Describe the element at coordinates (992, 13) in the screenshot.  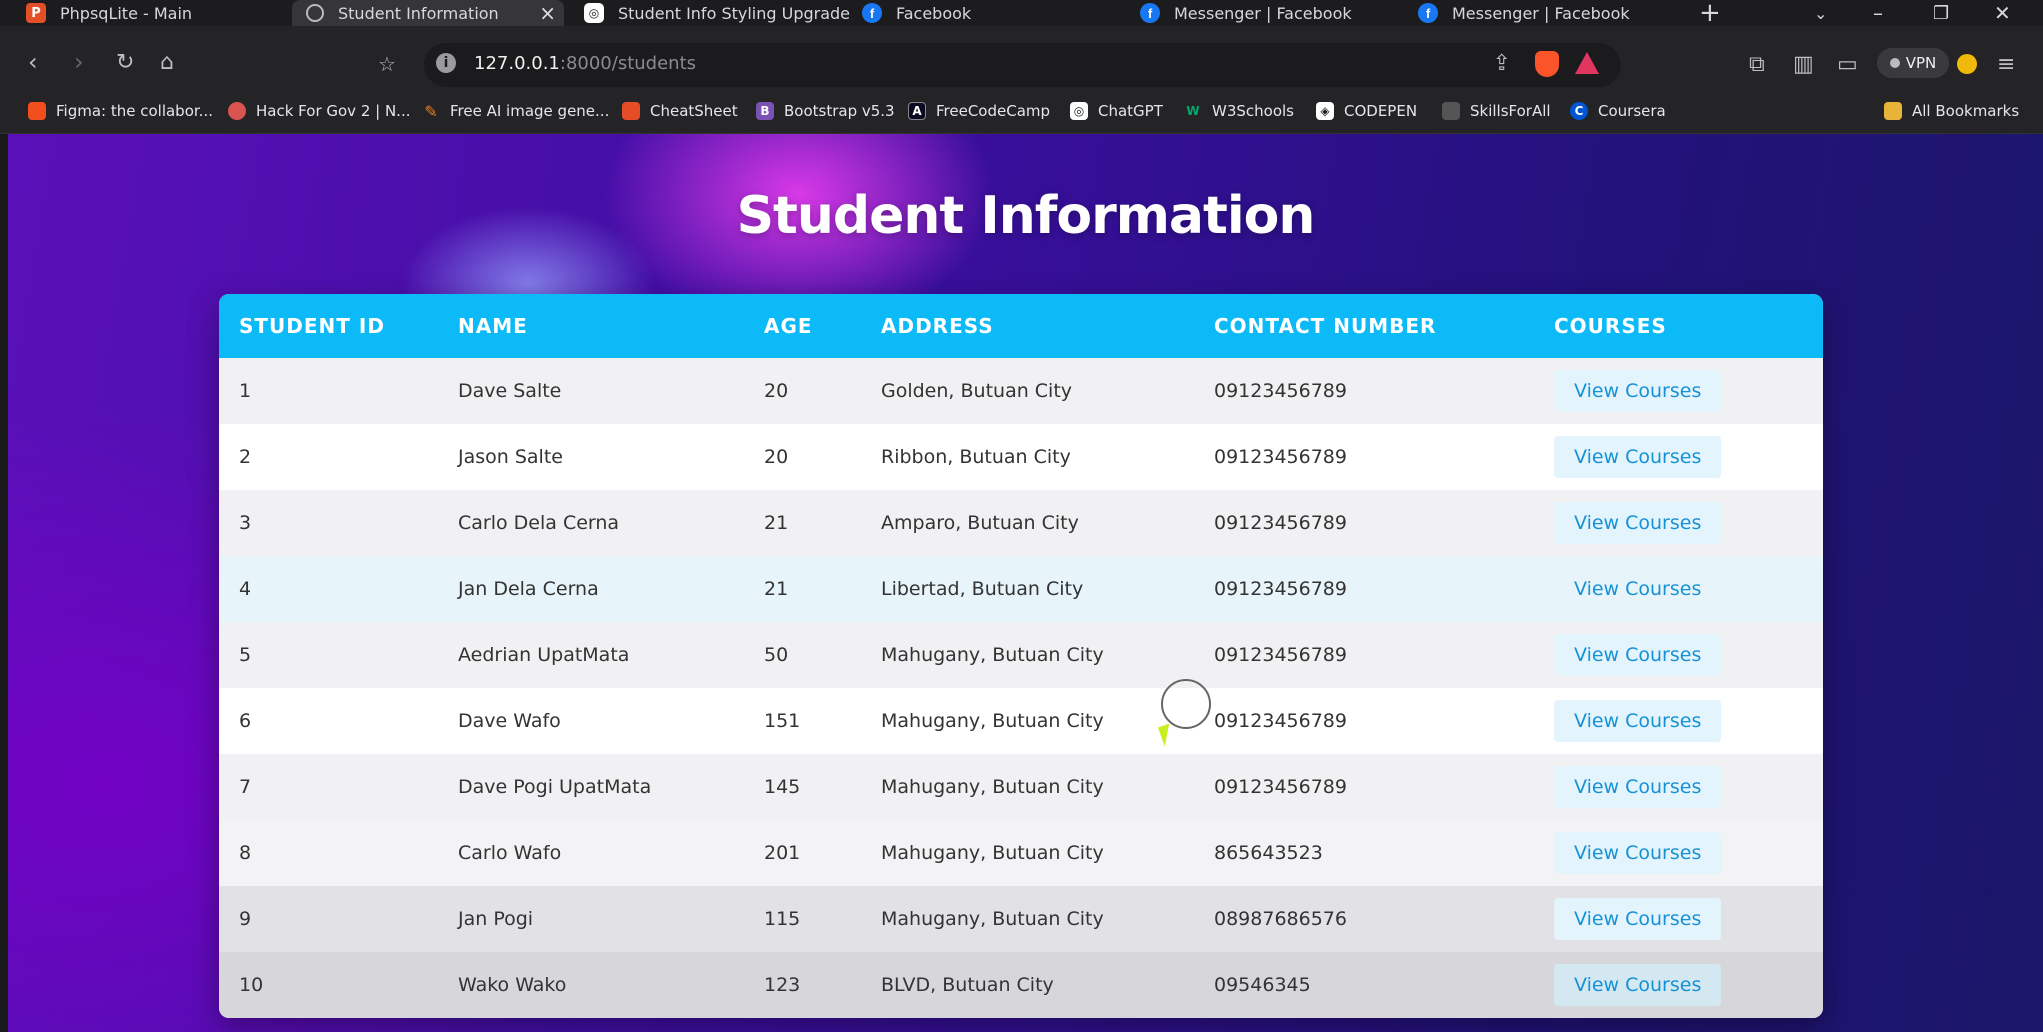
I see `tab-facebook: f Facebook` at that location.